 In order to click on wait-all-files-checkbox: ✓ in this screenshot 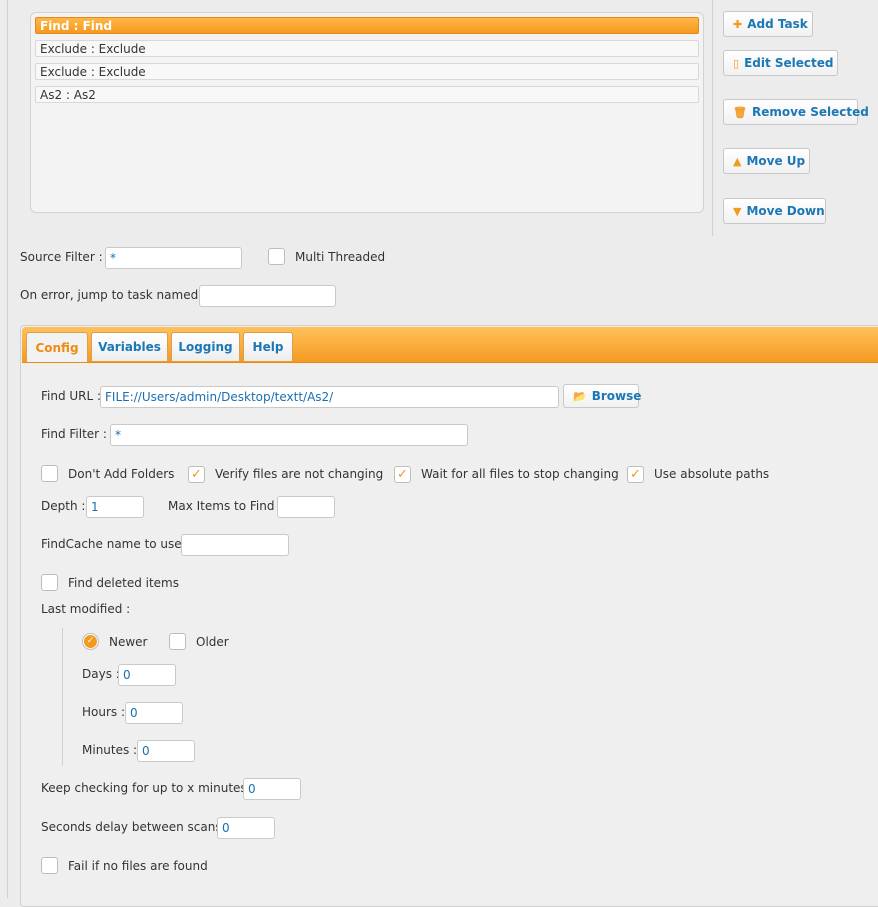, I will do `click(402, 474)`.